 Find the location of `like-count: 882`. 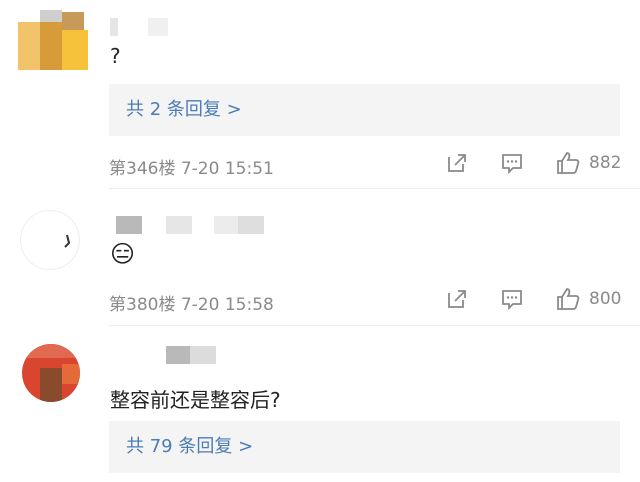

like-count: 882 is located at coordinates (605, 163).